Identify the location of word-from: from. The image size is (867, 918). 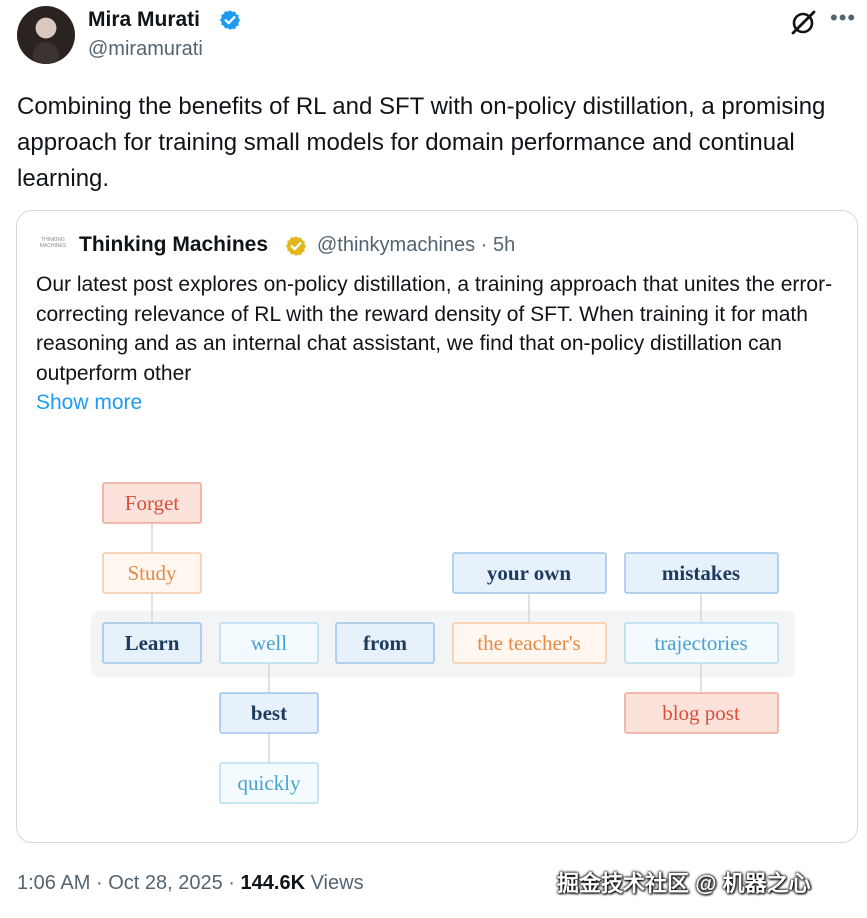
(385, 643).